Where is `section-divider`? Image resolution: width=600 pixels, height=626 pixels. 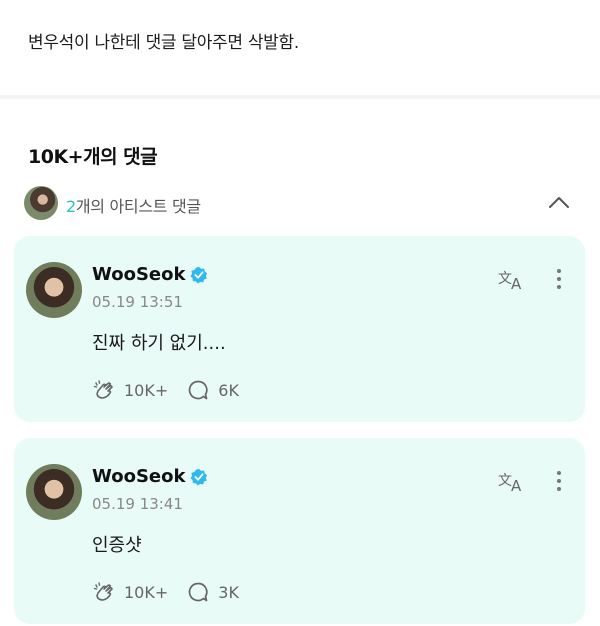 section-divider is located at coordinates (300, 97).